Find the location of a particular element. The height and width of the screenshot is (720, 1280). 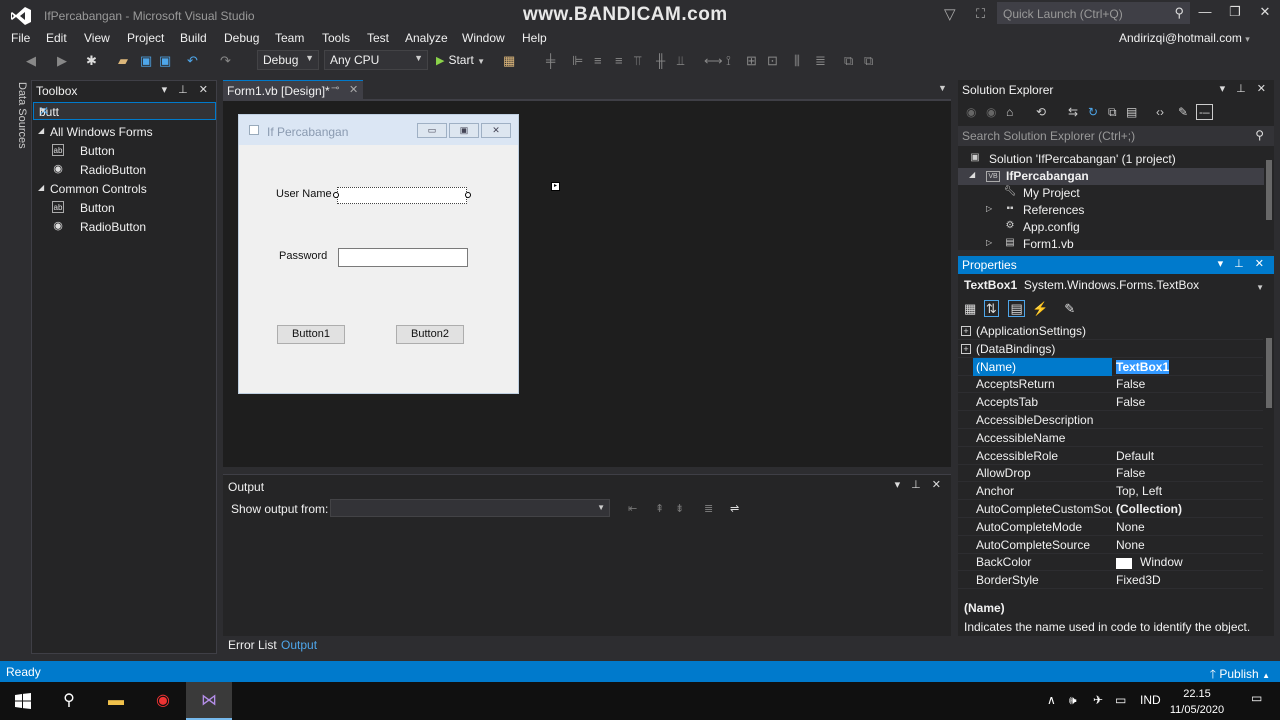

forward-icon: ▶ is located at coordinates (62, 61).